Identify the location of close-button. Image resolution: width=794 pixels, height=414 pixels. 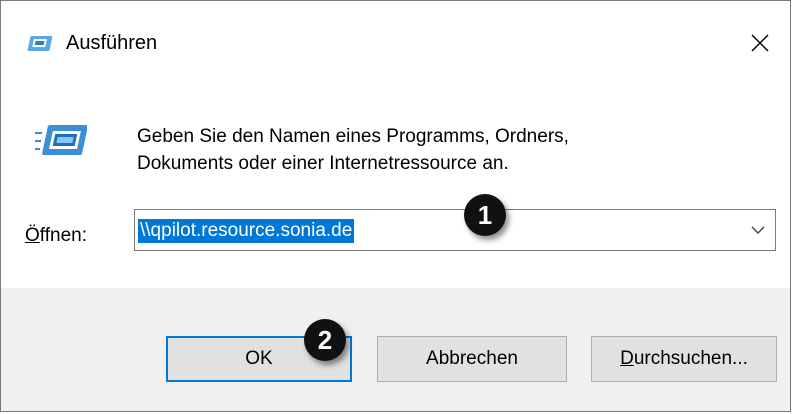
(760, 43).